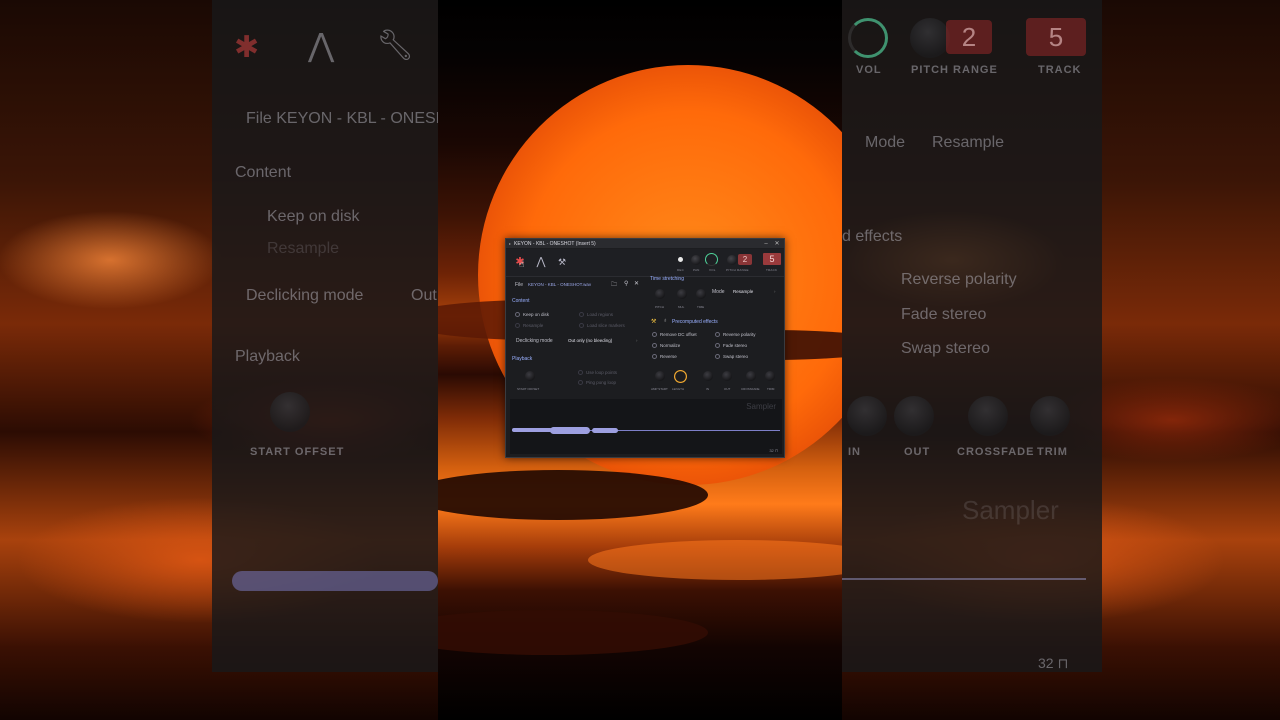  What do you see at coordinates (636, 283) in the screenshot?
I see `remove-file-icon: ✕` at bounding box center [636, 283].